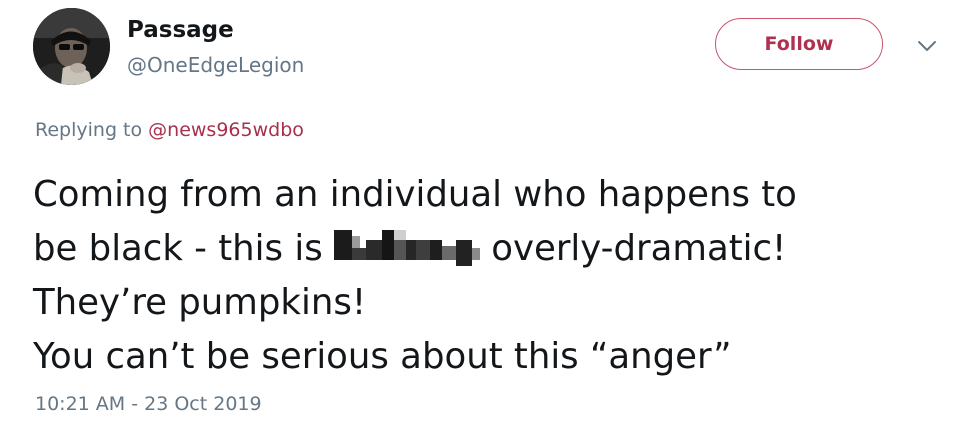 The image size is (980, 429). What do you see at coordinates (180, 30) in the screenshot?
I see `display-name: Passage` at bounding box center [180, 30].